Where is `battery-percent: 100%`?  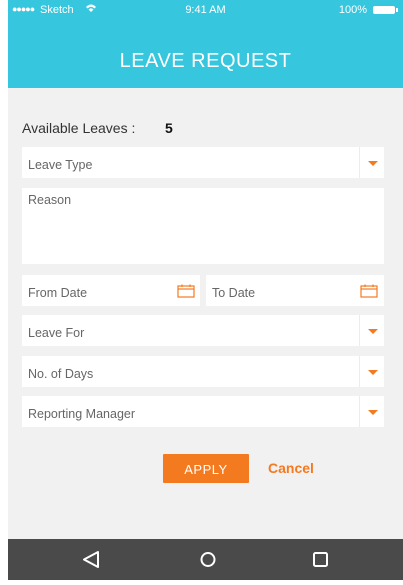
battery-percent: 100% is located at coordinates (352, 10).